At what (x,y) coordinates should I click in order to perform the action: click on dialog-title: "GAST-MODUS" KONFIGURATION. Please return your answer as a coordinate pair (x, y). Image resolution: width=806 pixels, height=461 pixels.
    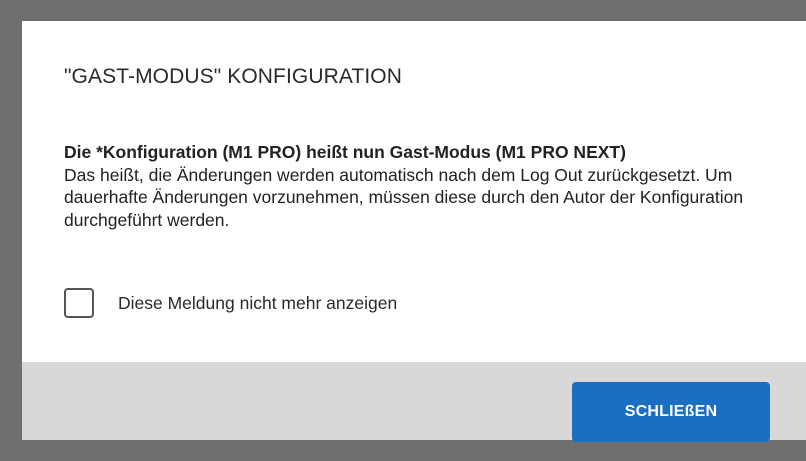
    Looking at the image, I should click on (233, 76).